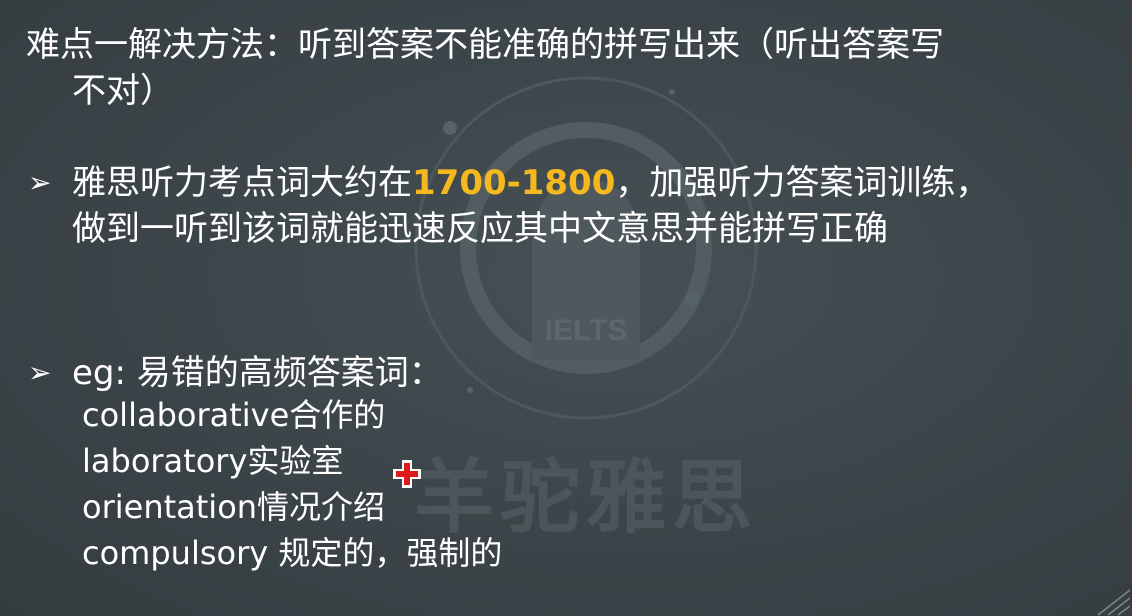 The image size is (1132, 616). I want to click on list-item: orientation情况介绍, so click(234, 507).